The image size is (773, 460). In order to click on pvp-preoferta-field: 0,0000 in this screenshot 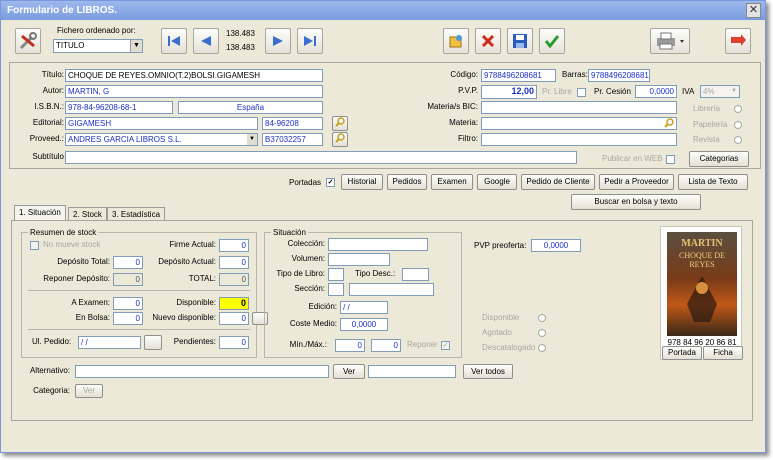, I will do `click(556, 245)`.